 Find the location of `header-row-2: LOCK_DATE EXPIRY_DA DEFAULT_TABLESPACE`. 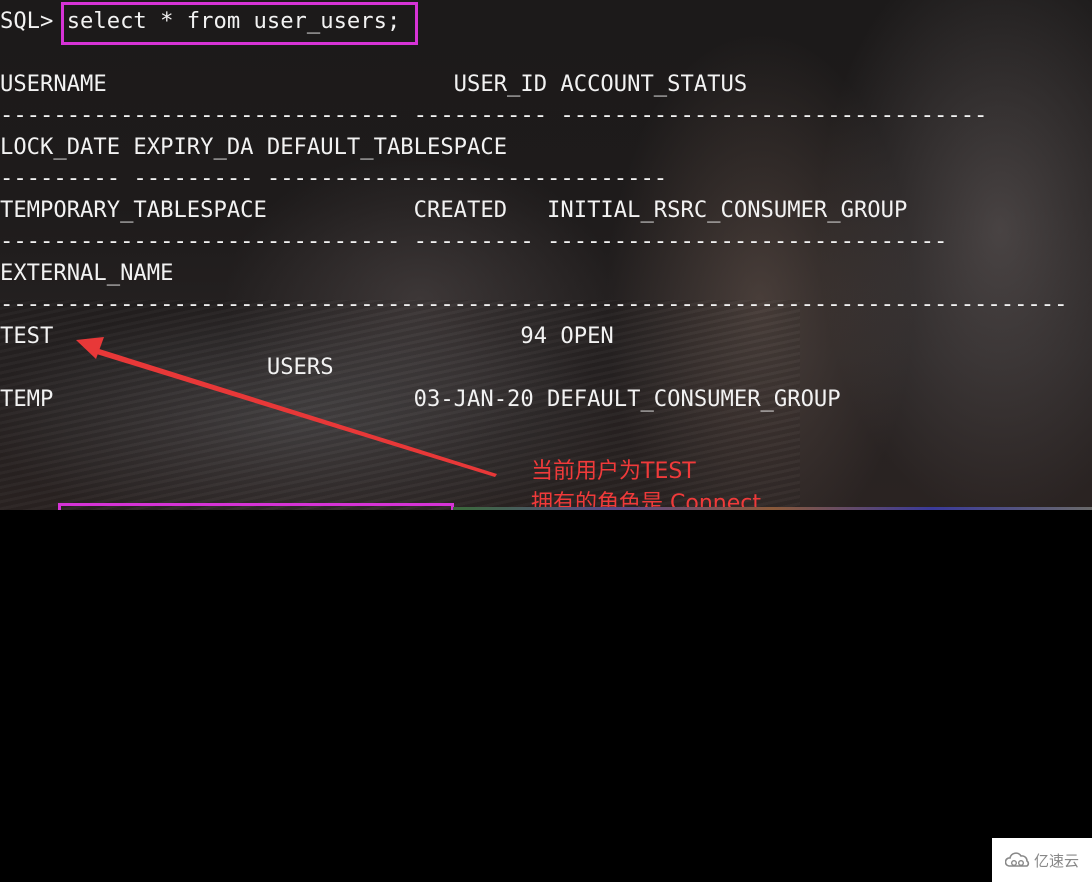

header-row-2: LOCK_DATE EXPIRY_DA DEFAULT_TABLESPACE is located at coordinates (254, 147).